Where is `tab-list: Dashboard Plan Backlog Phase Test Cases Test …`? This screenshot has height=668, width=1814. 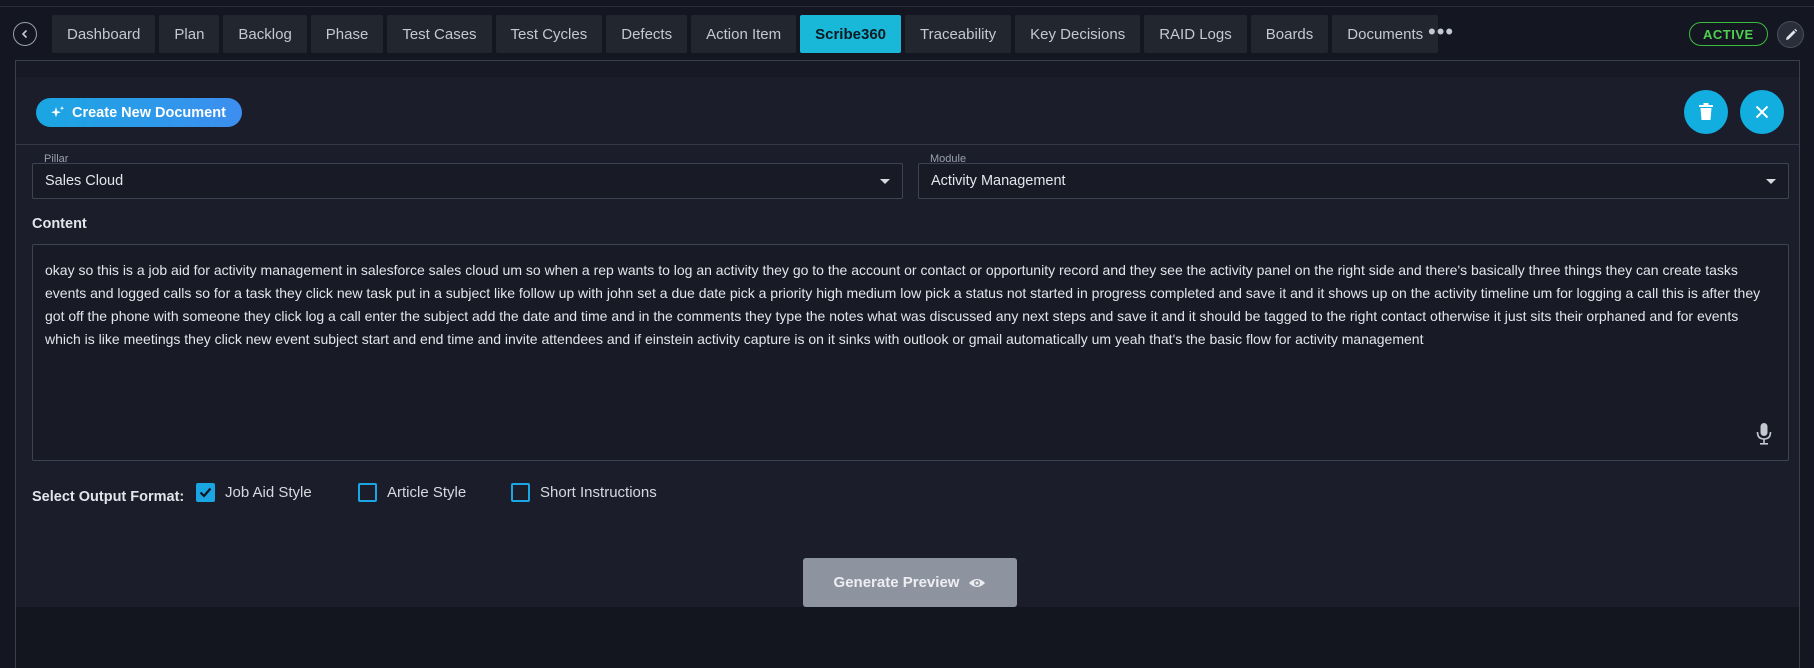
tab-list: Dashboard Plan Backlog Phase Test Cases Test … is located at coordinates (745, 34).